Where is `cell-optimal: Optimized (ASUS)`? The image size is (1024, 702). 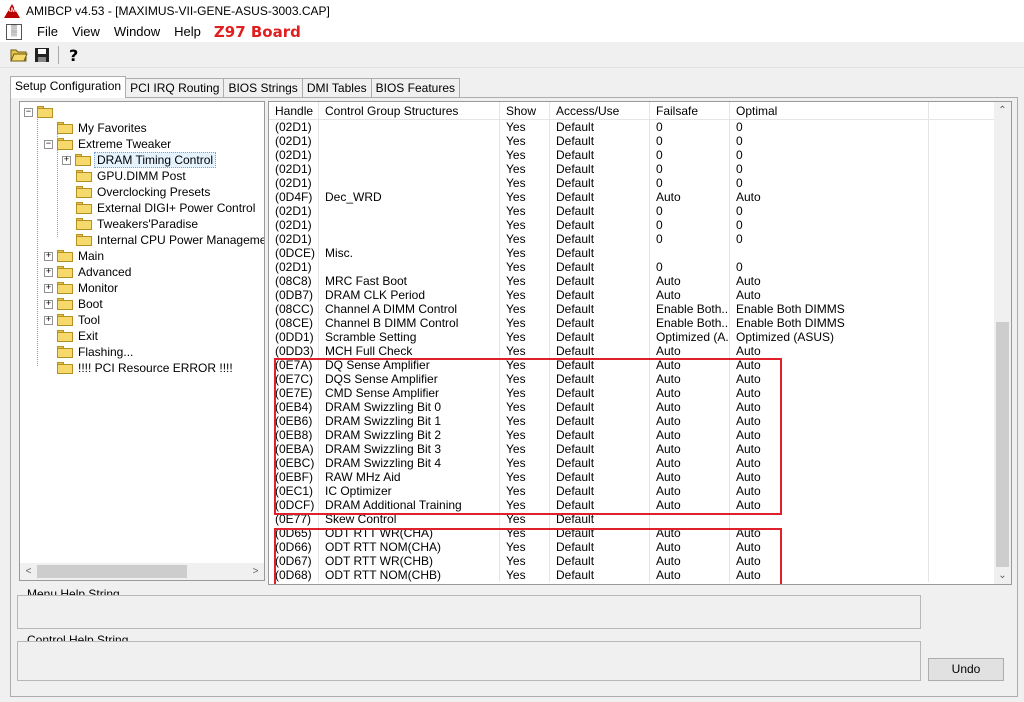
cell-optimal: Optimized (ASUS) is located at coordinates (829, 337).